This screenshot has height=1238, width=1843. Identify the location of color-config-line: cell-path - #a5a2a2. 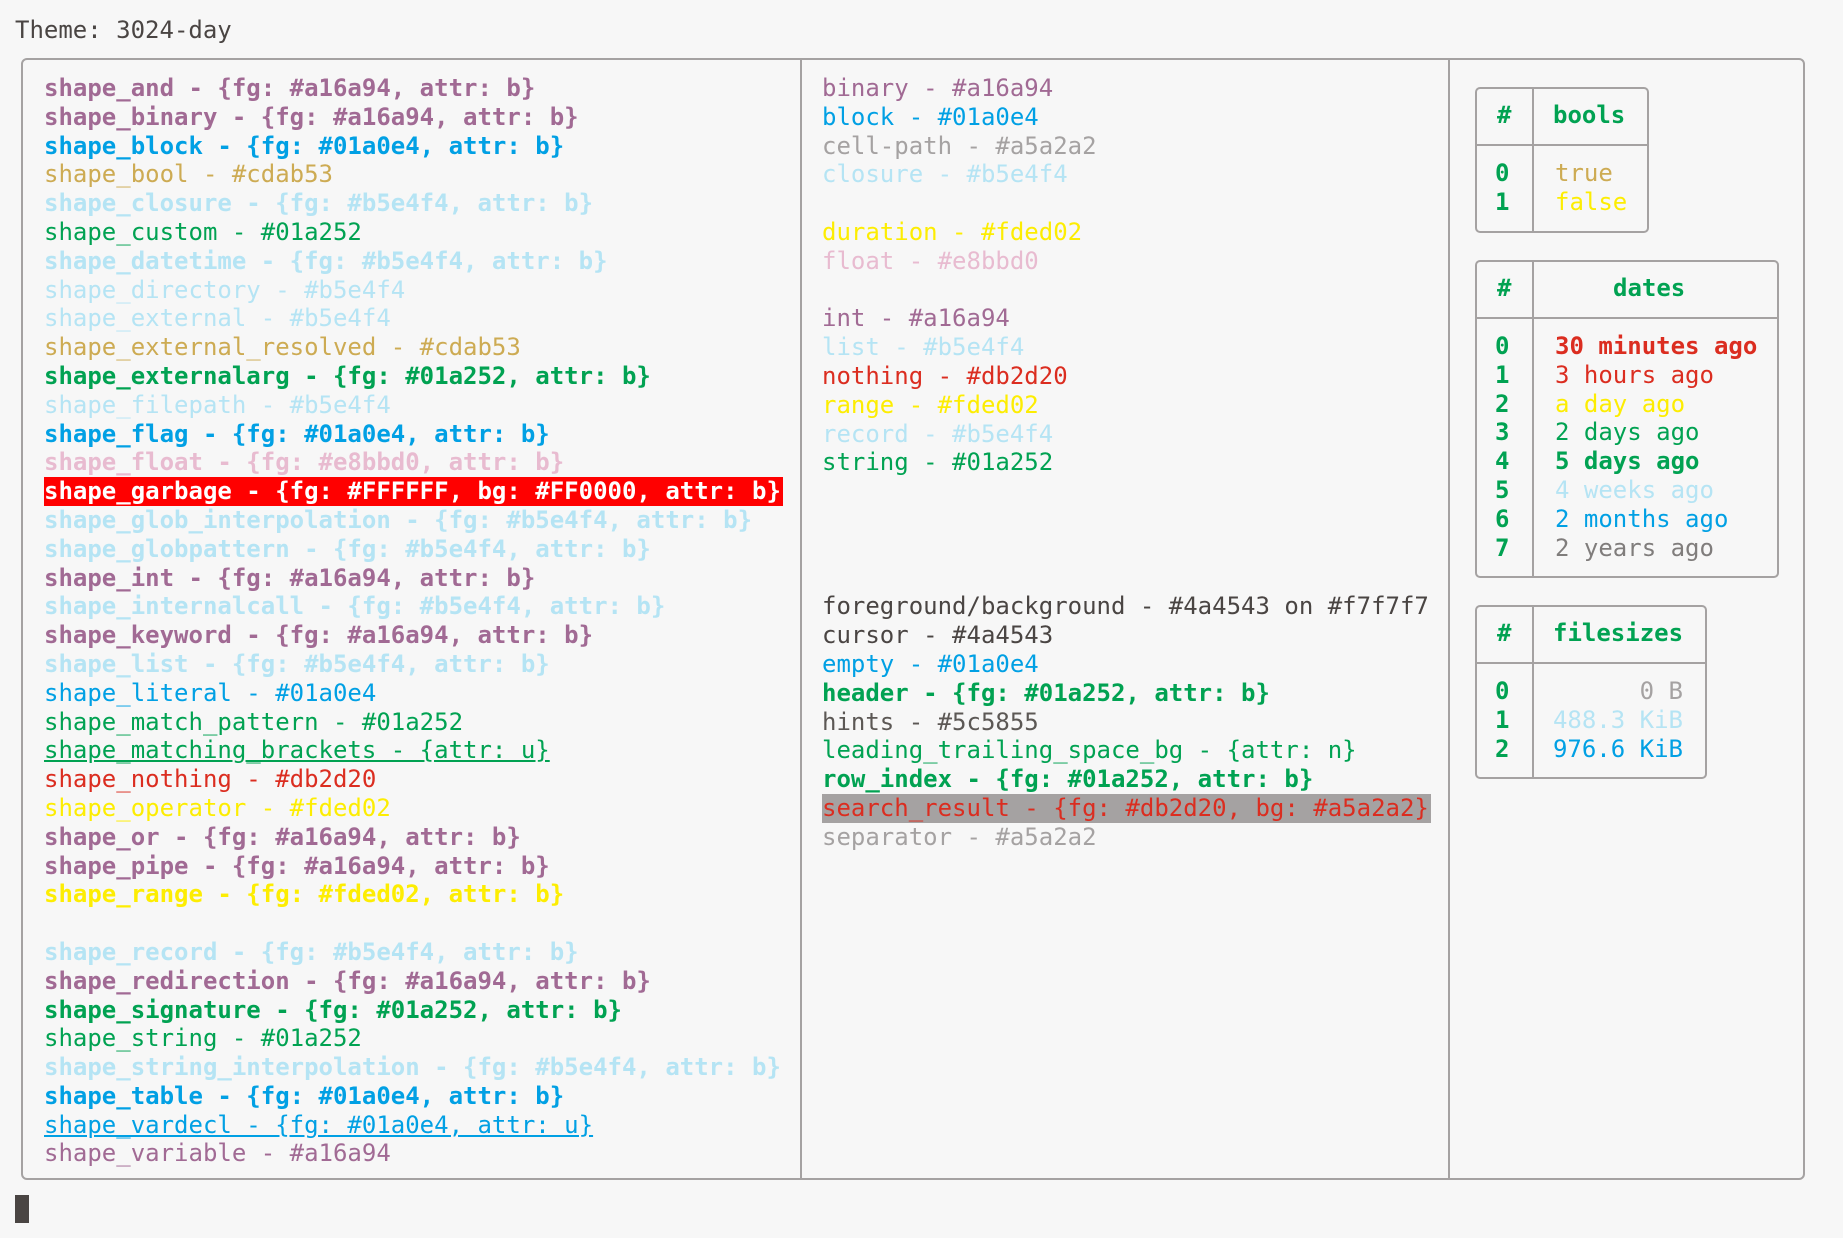
(959, 145).